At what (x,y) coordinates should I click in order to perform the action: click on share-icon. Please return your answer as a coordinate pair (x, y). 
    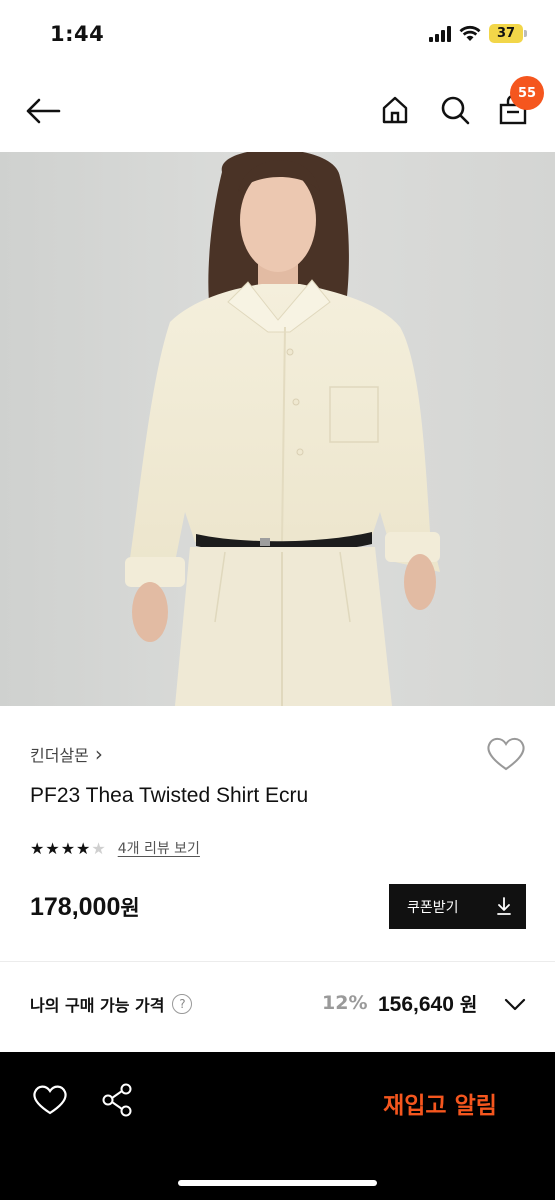
    Looking at the image, I should click on (117, 1100).